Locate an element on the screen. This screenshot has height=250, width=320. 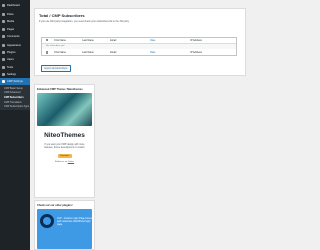
clp-logo-icon is located at coordinates (47, 221).